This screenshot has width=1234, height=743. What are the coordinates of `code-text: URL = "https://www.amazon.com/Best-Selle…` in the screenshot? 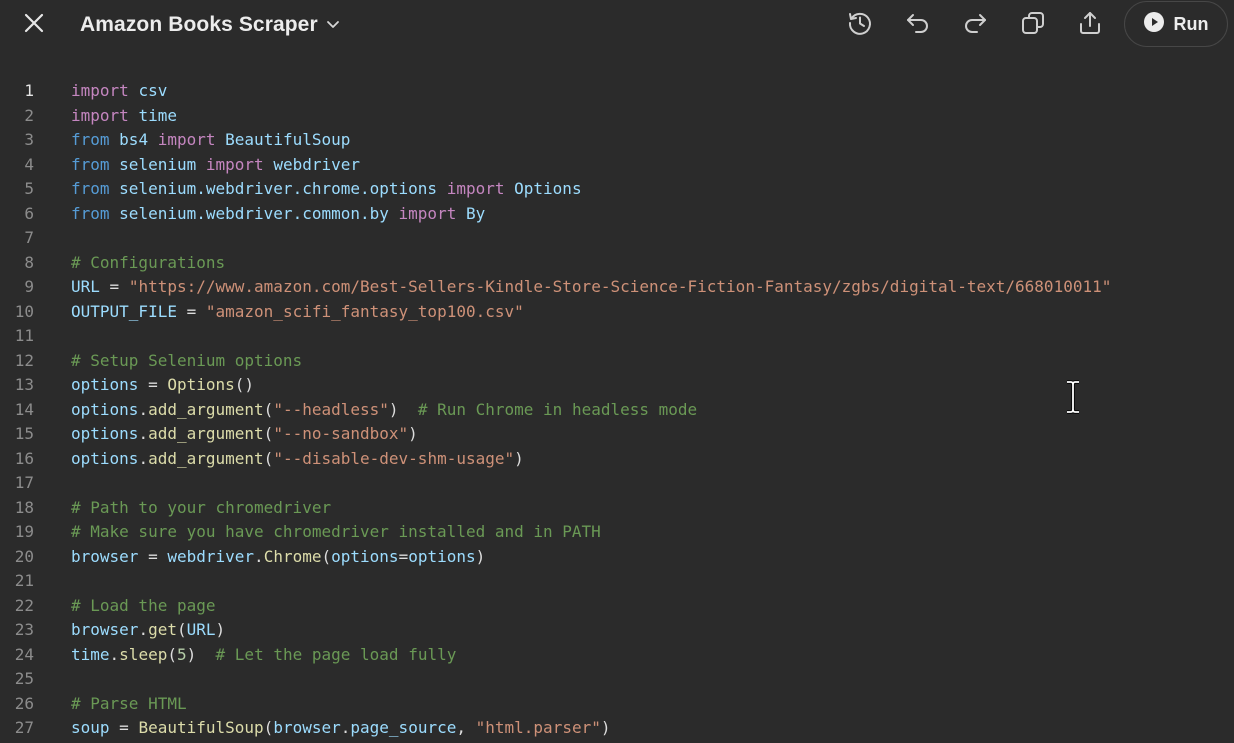 It's located at (591, 287).